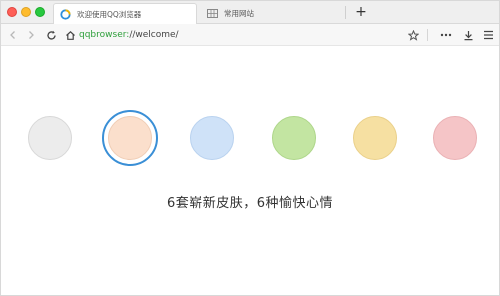 This screenshot has height=296, width=500. I want to click on chevron-left-icon, so click(12, 35).